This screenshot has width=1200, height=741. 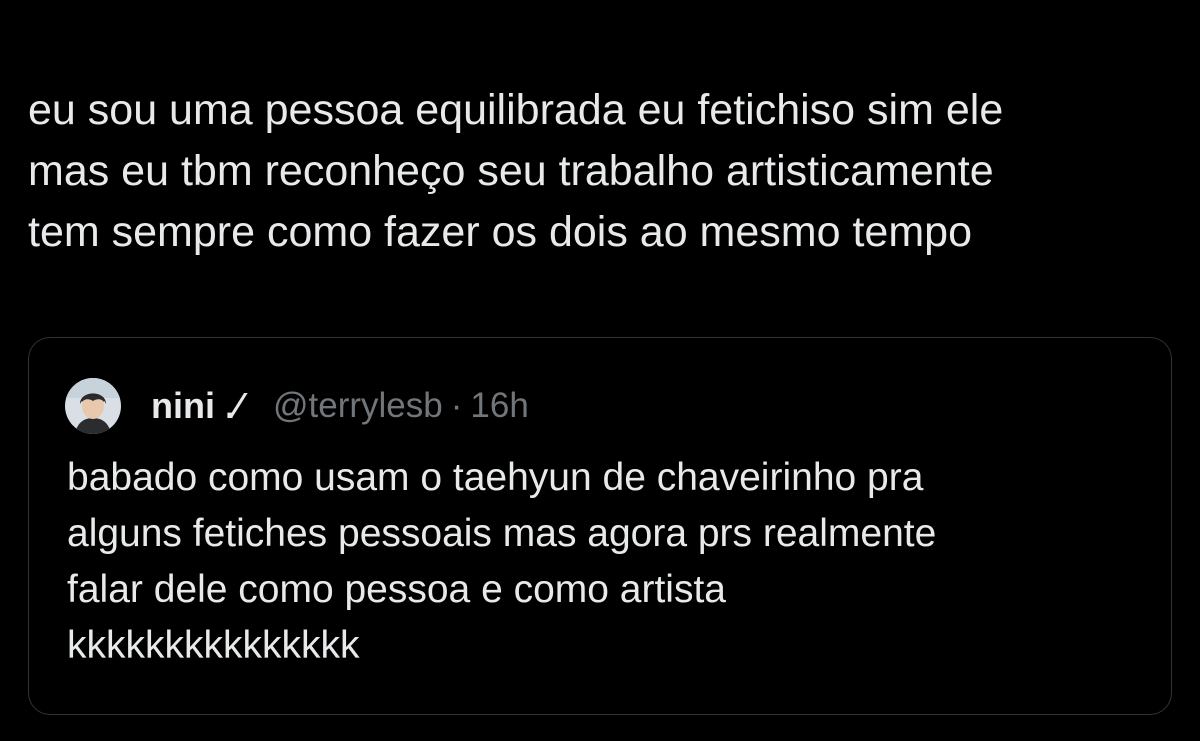 I want to click on avatar, so click(x=93, y=406).